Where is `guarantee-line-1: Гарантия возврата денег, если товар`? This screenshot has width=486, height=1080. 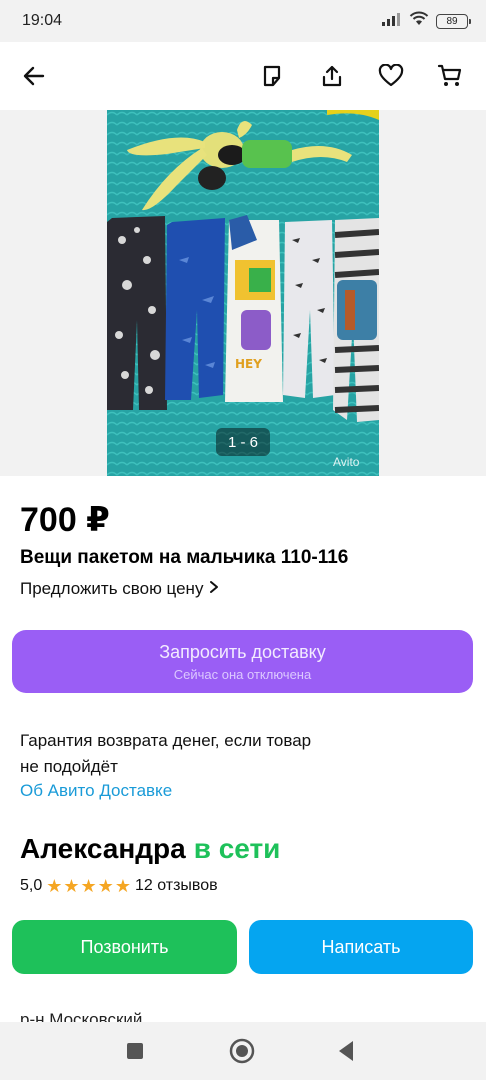 guarantee-line-1: Гарантия возврата денег, если товар is located at coordinates (166, 740).